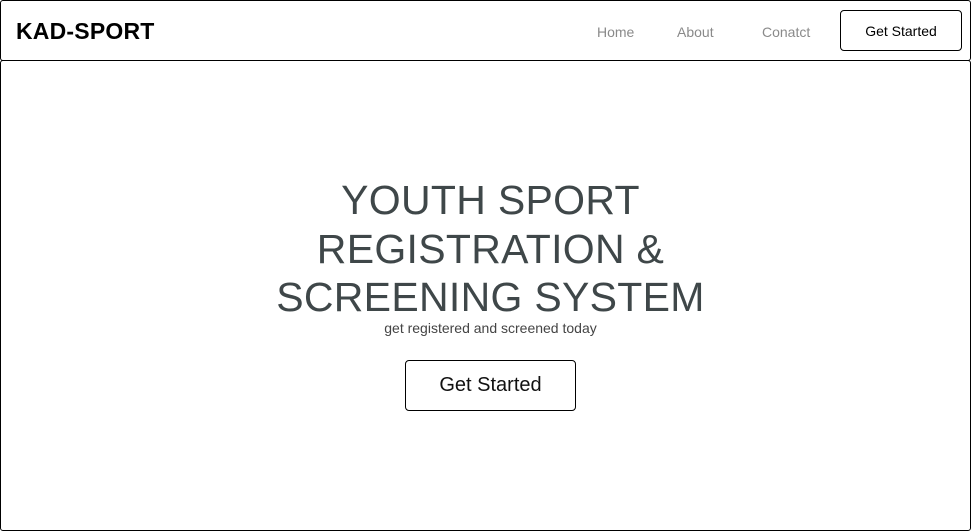  Describe the element at coordinates (615, 32) in the screenshot. I see `nav-link-home: Home` at that location.